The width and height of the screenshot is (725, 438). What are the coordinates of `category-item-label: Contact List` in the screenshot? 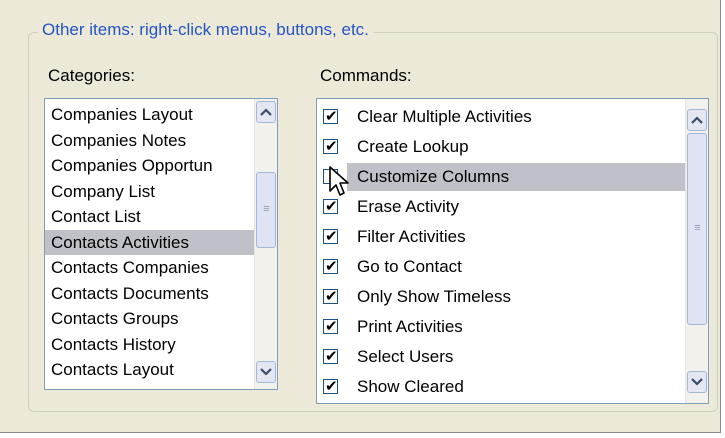 It's located at (96, 216).